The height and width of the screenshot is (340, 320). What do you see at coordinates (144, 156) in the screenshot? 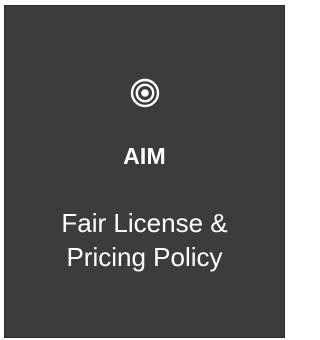
I see `card-heading: AIM` at bounding box center [144, 156].